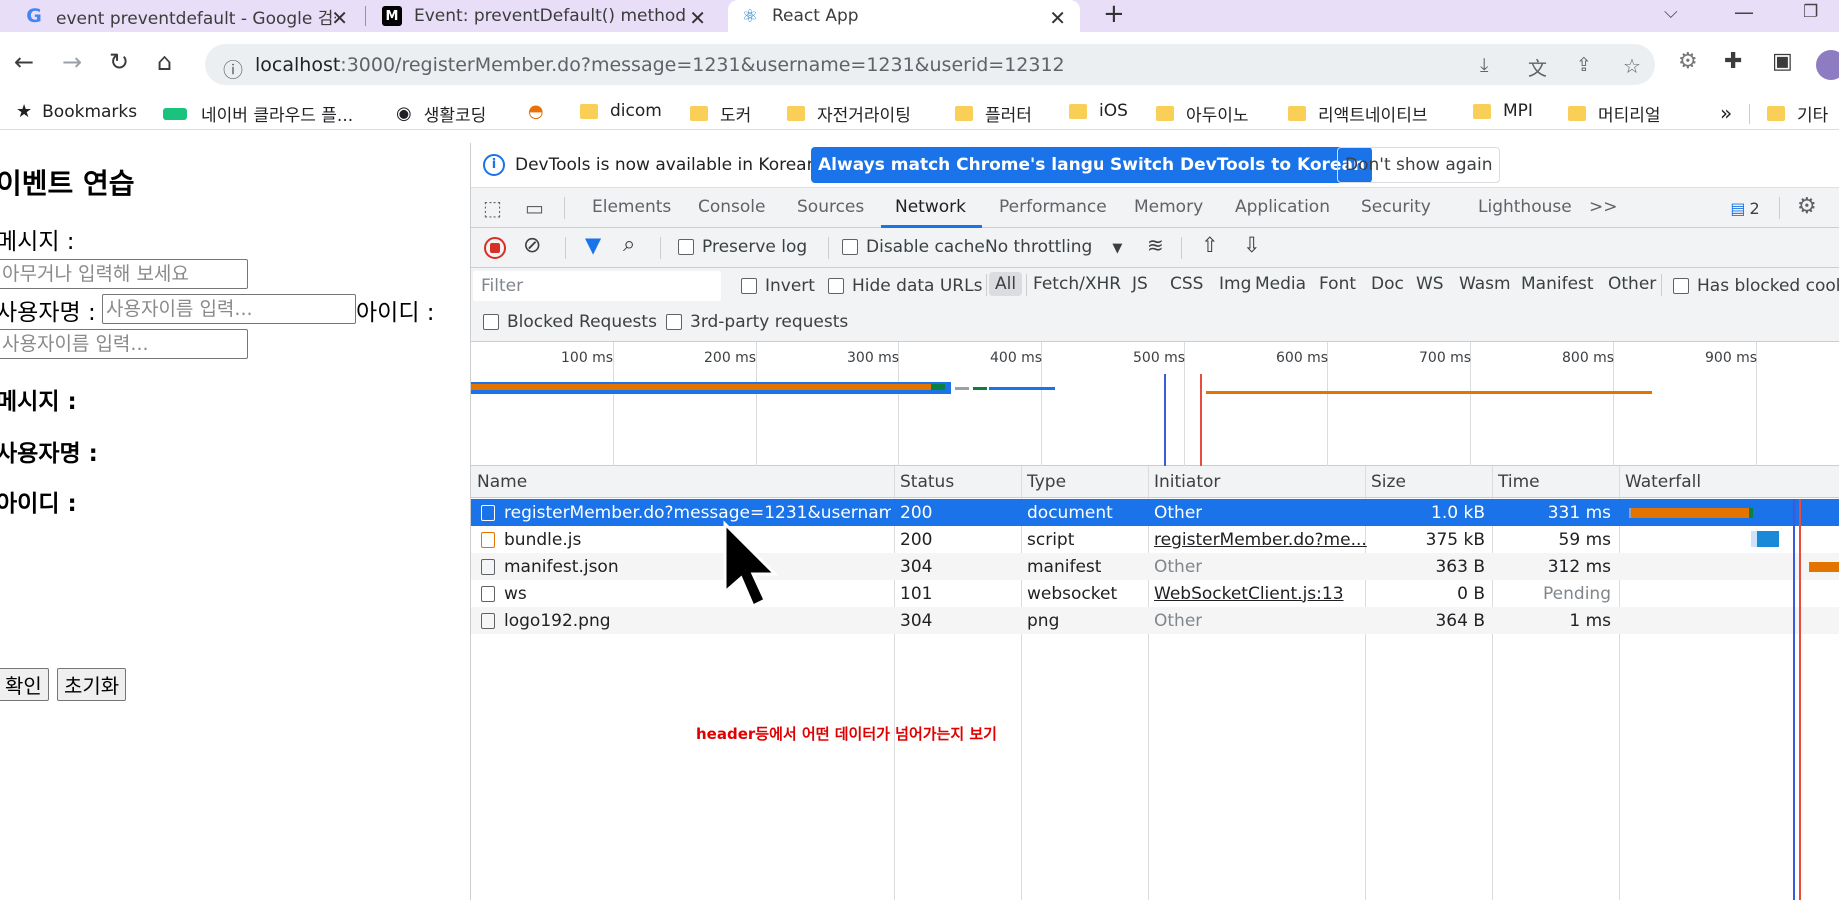 This screenshot has width=1839, height=900. Describe the element at coordinates (905, 286) in the screenshot. I see `hide-data-urls-checkbox: Hide data URLs` at that location.